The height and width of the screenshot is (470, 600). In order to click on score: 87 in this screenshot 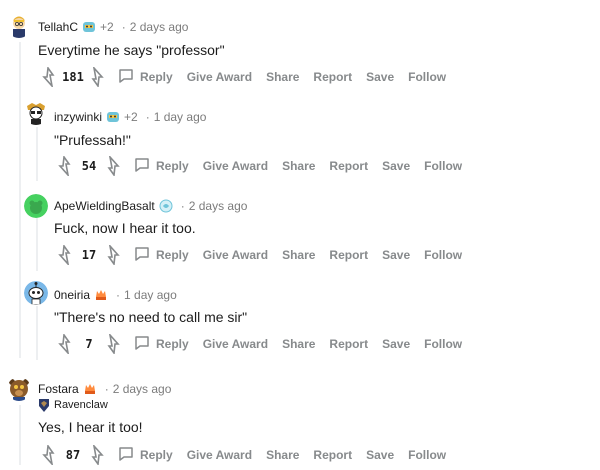, I will do `click(73, 455)`.